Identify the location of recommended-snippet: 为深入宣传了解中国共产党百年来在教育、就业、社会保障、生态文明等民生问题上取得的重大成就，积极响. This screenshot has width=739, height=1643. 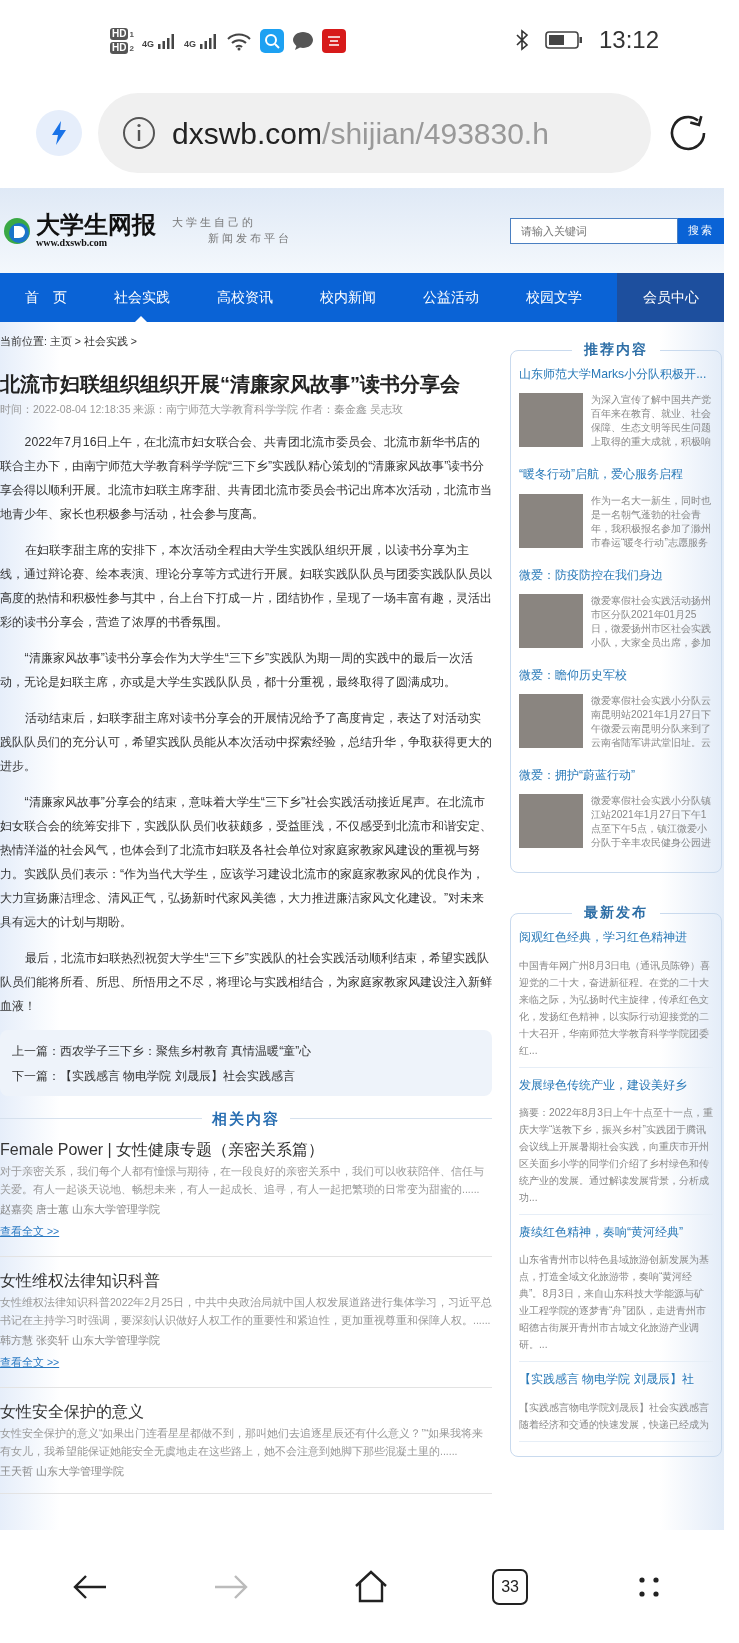
(651, 421).